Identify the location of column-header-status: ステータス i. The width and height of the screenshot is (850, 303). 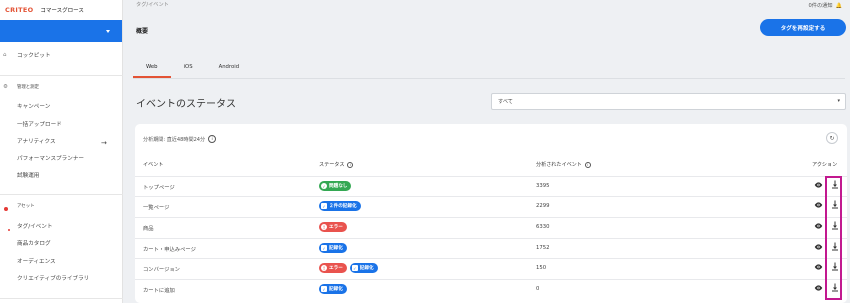
(336, 164).